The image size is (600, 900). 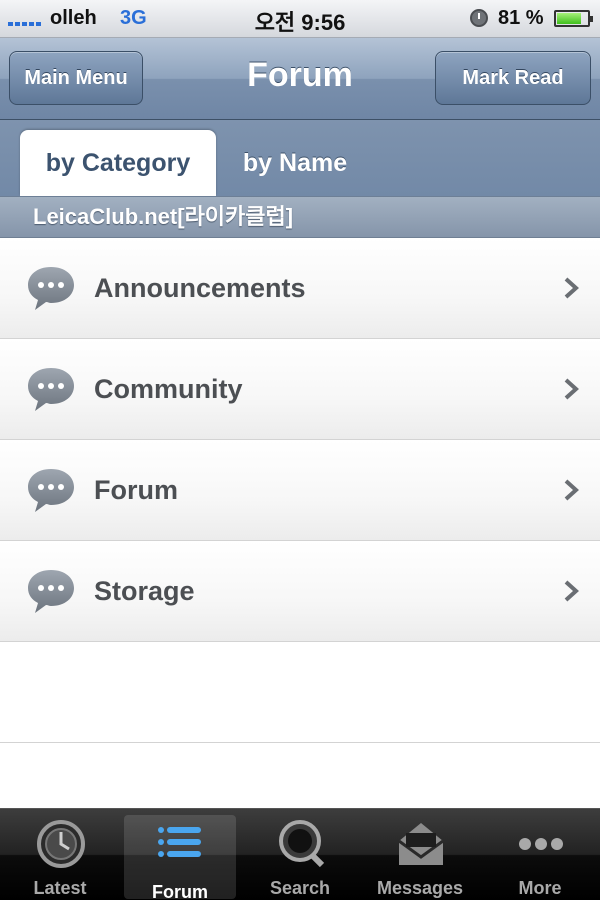 What do you see at coordinates (540, 888) in the screenshot?
I see `tabbar-label: More` at bounding box center [540, 888].